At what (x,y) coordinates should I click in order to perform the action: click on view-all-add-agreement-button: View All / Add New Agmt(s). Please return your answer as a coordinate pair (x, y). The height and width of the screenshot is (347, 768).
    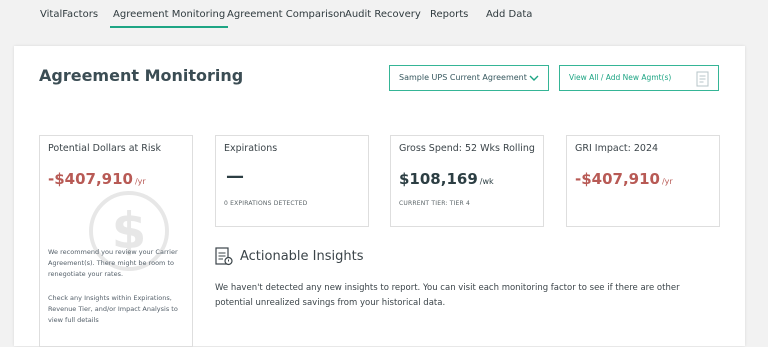
    Looking at the image, I should click on (639, 78).